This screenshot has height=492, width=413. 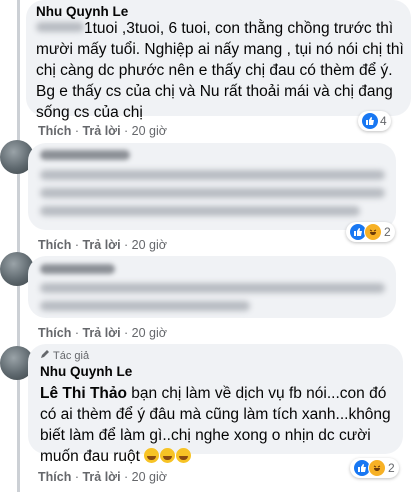 What do you see at coordinates (370, 121) in the screenshot?
I see `like-icon` at bounding box center [370, 121].